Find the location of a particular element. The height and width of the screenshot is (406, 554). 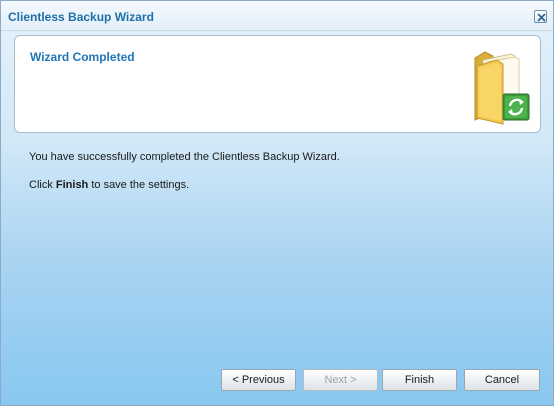

header-title: Wizard Completed is located at coordinates (82, 57).